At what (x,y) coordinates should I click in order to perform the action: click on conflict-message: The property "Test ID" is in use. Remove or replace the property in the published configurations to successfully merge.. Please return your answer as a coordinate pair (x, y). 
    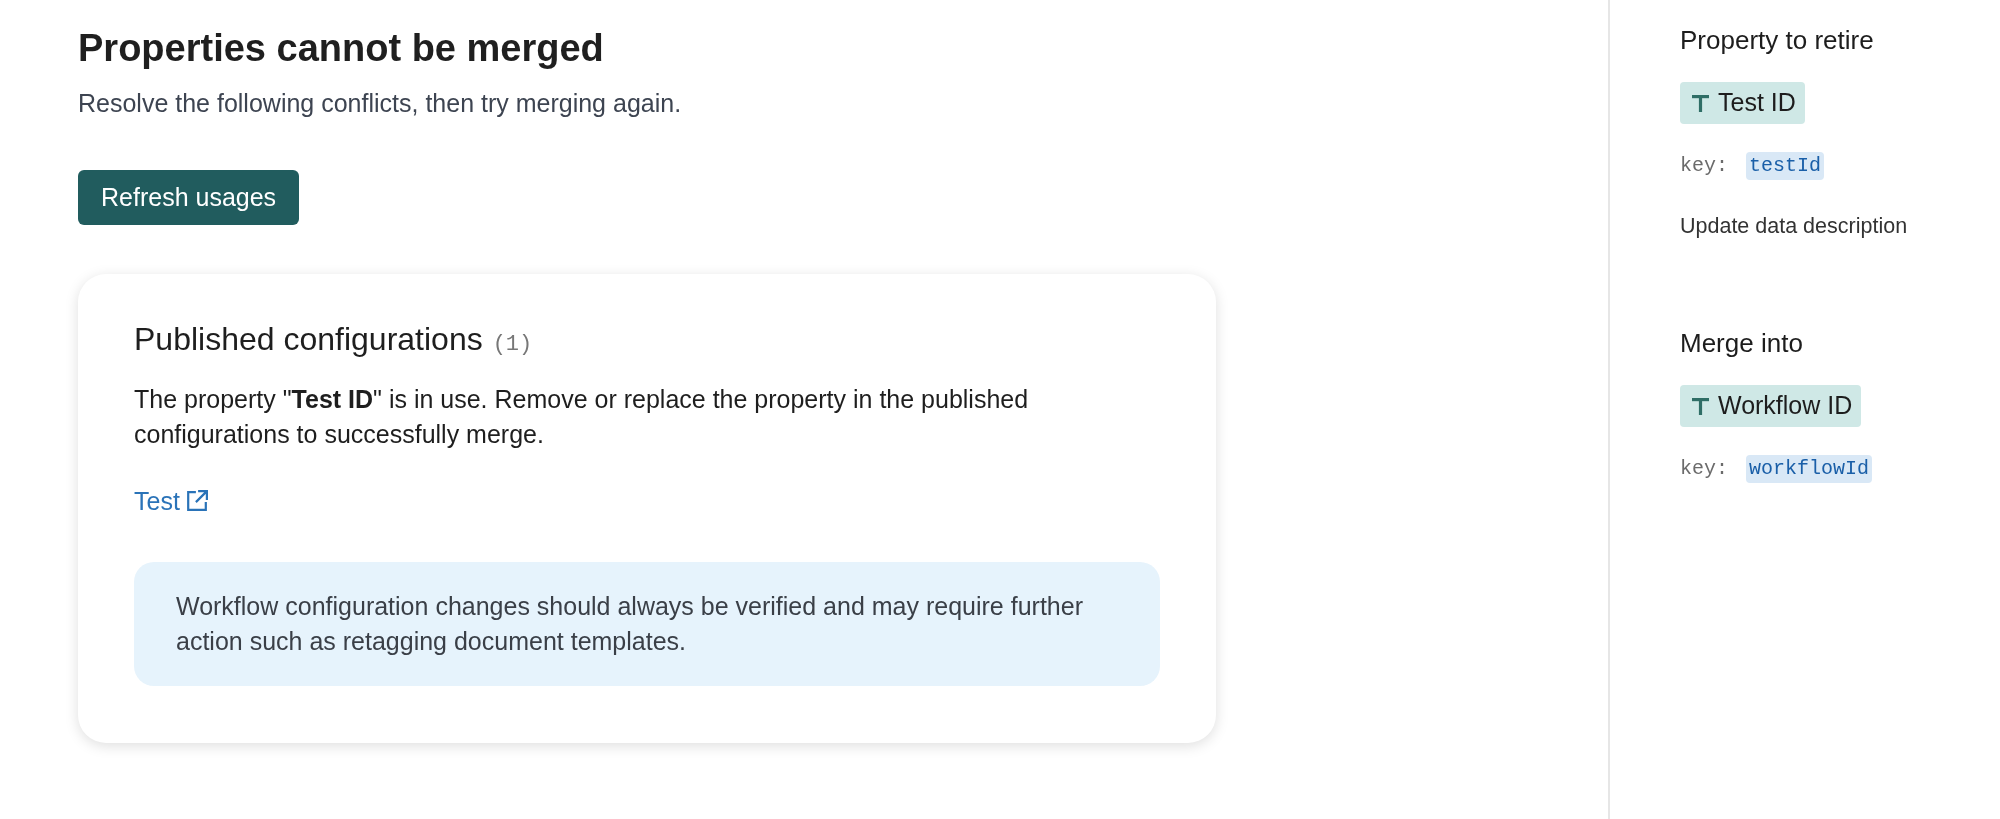
    Looking at the image, I should click on (582, 417).